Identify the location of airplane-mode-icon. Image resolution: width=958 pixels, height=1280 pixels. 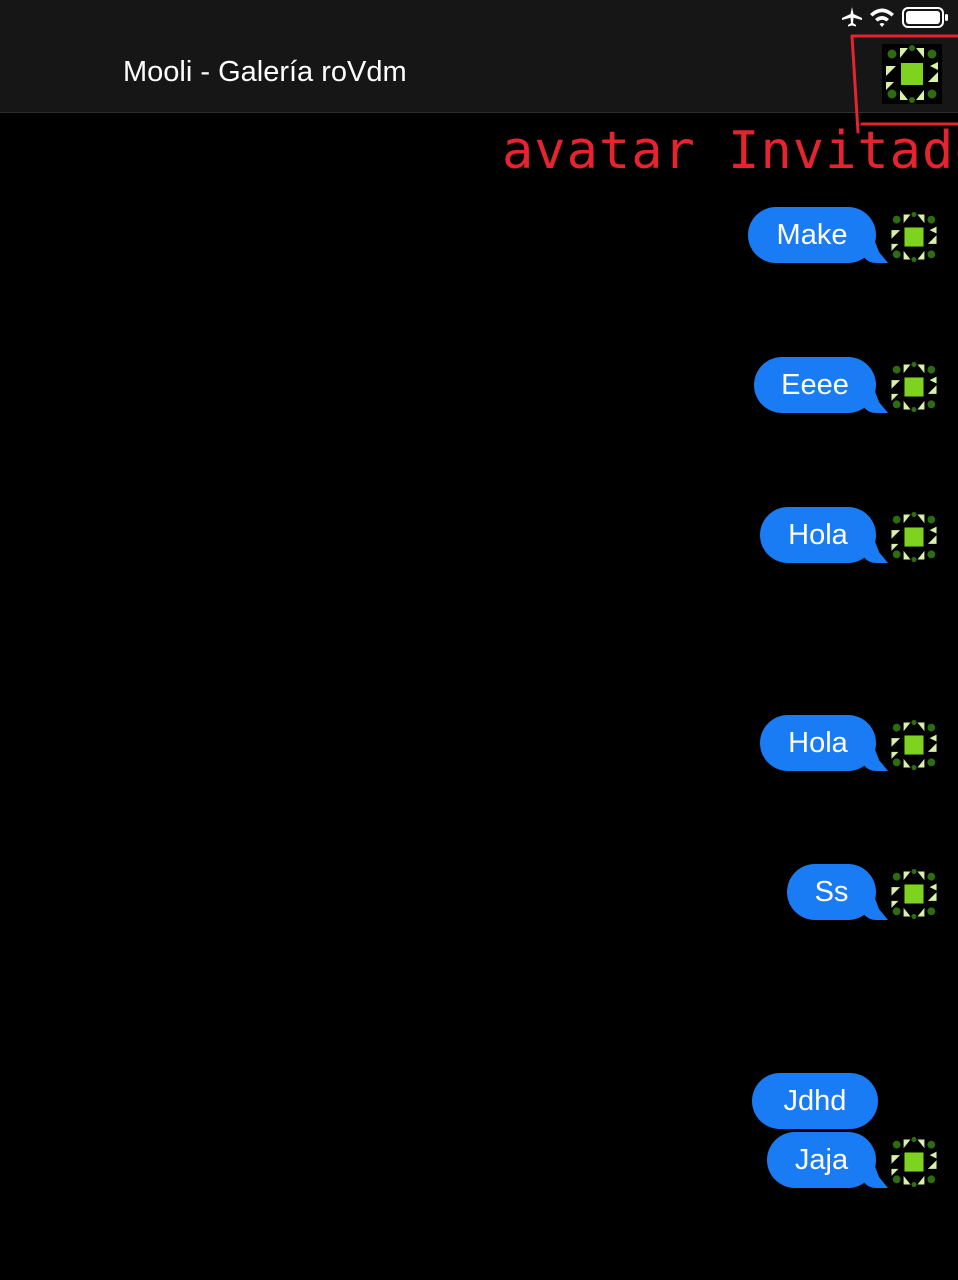
(852, 17).